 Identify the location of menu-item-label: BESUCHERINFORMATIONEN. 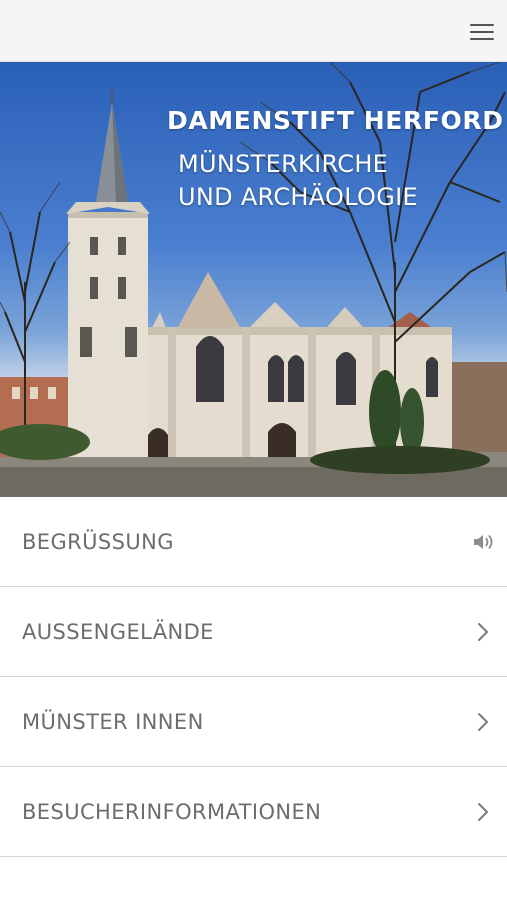
(172, 812).